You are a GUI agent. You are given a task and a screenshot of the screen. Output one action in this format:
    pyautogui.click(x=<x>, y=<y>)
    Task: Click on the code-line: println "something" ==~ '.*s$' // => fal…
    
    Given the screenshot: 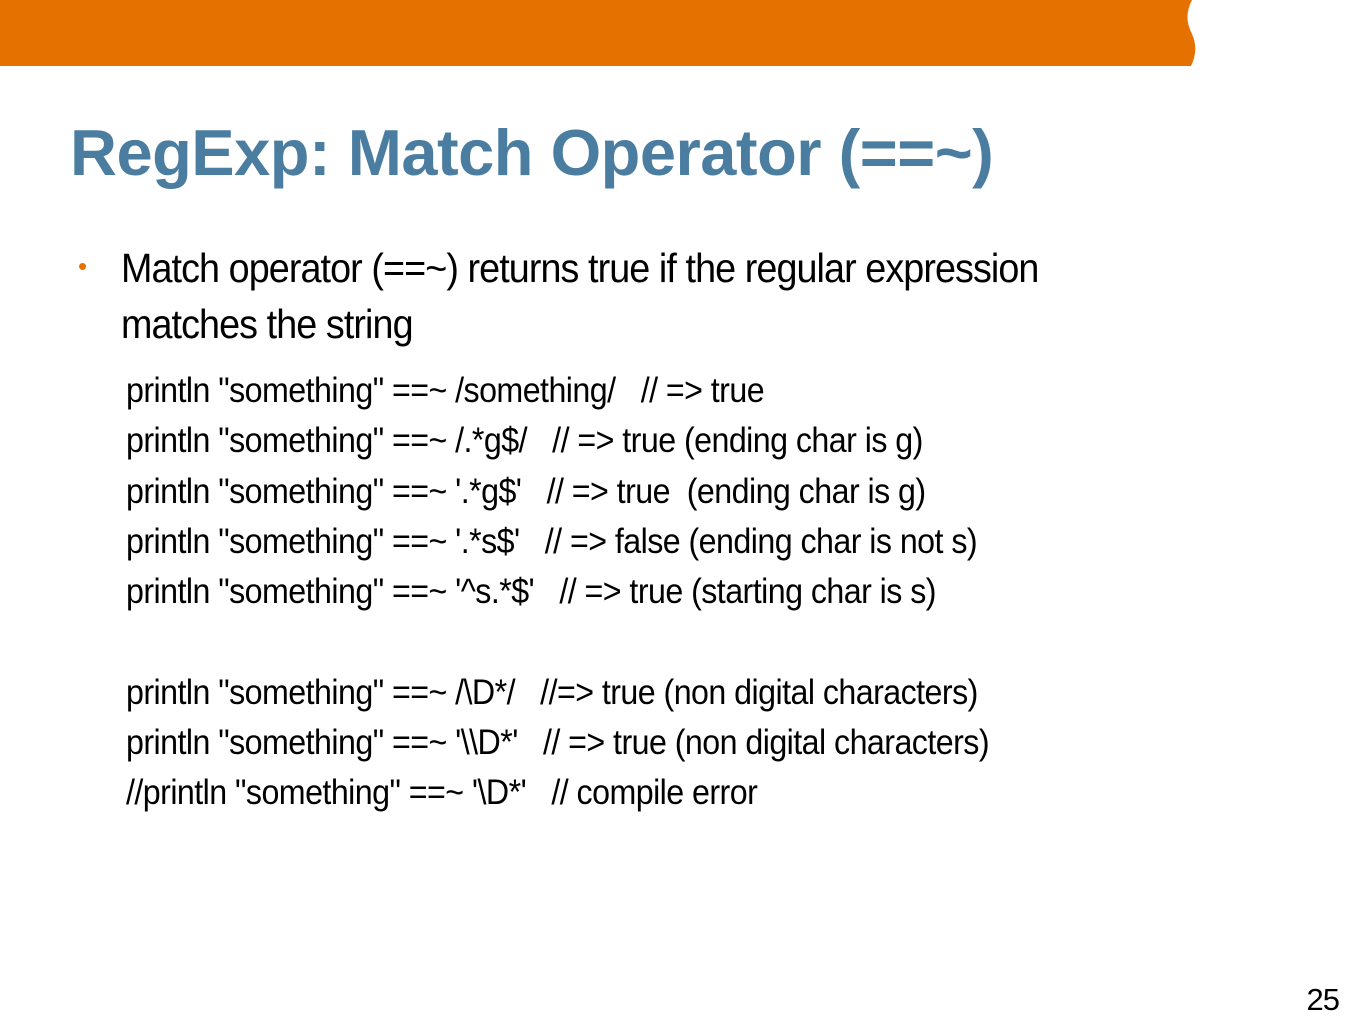 What is the action you would take?
    pyautogui.click(x=552, y=541)
    